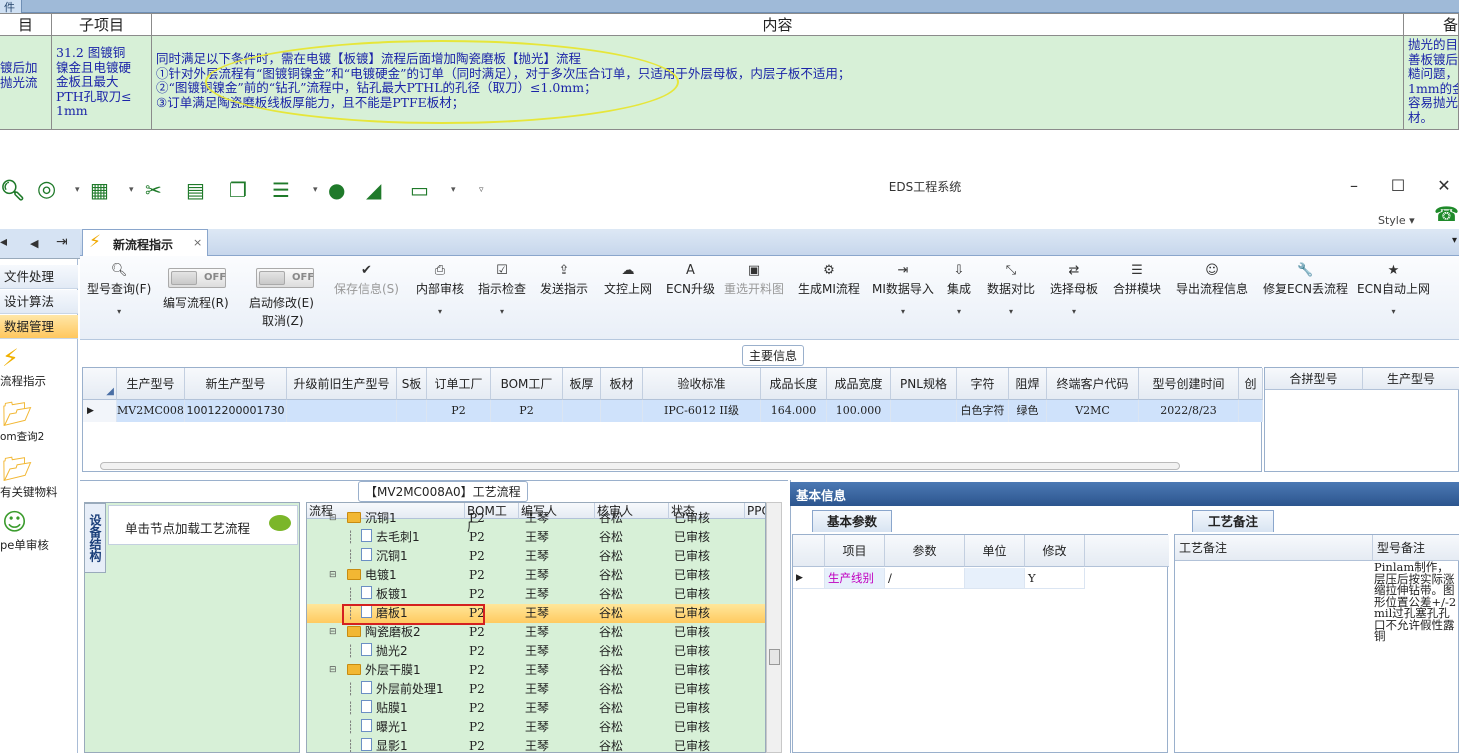  I want to click on nav-prev-icon: ◀, so click(34, 243).